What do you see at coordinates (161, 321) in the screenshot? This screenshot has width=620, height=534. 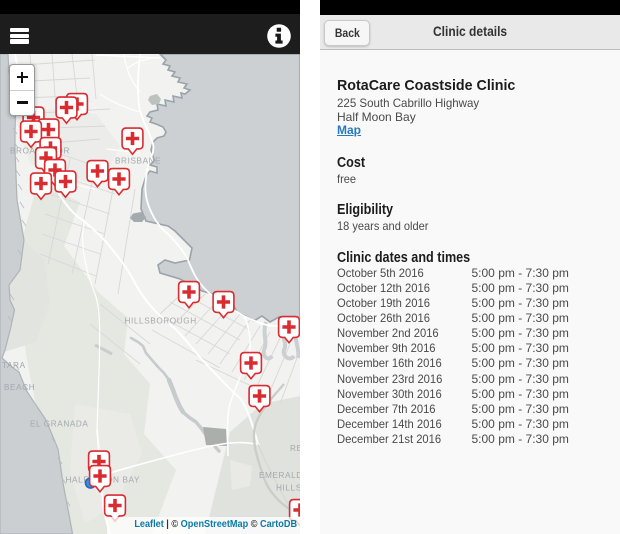 I see `svg-text: HILLSBOROUGH` at bounding box center [161, 321].